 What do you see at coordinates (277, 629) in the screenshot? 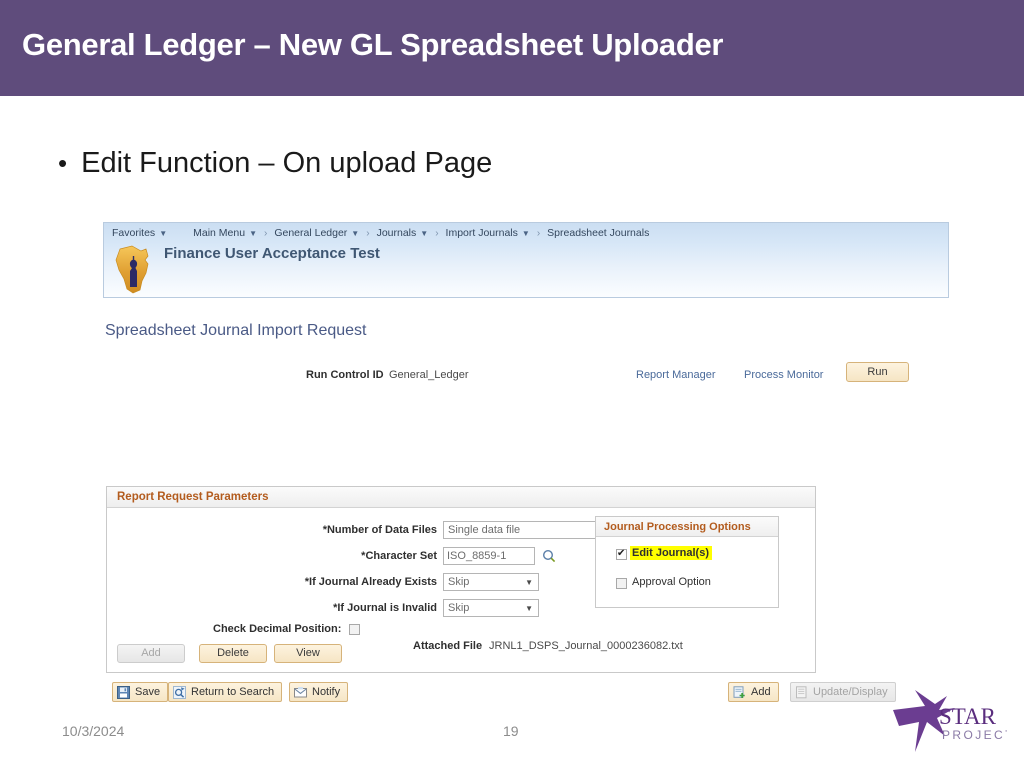
I see `check-decimal-position-label: Check Decimal Position:` at bounding box center [277, 629].